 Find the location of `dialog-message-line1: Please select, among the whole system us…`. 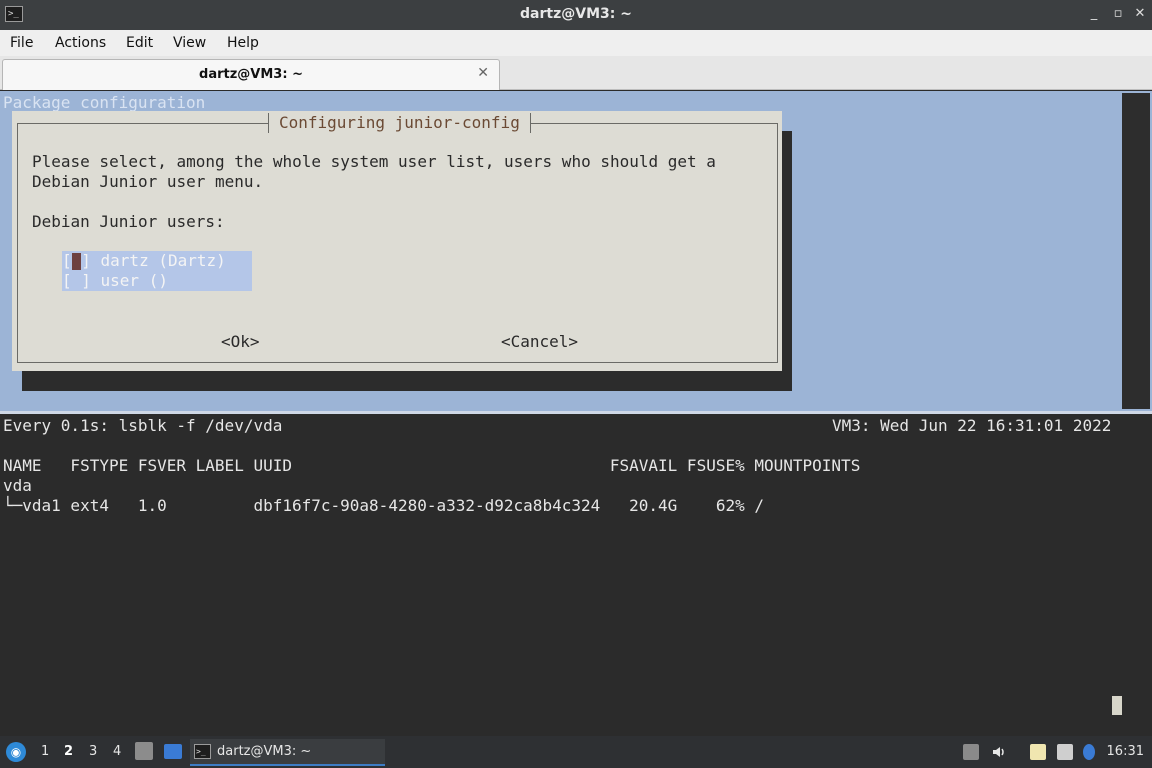

dialog-message-line1: Please select, among the whole system us… is located at coordinates (374, 161).